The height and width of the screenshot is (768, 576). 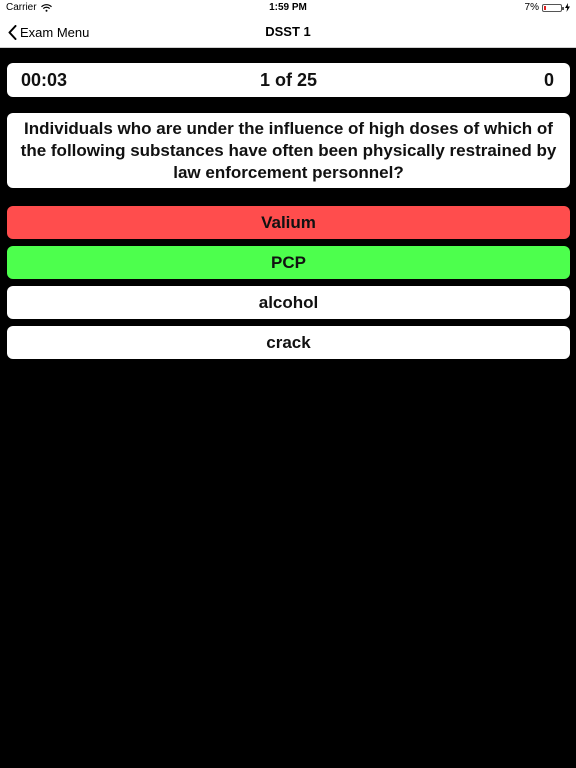 I want to click on navigation-bar: Exam Menu DSST 1, so click(x=288, y=32).